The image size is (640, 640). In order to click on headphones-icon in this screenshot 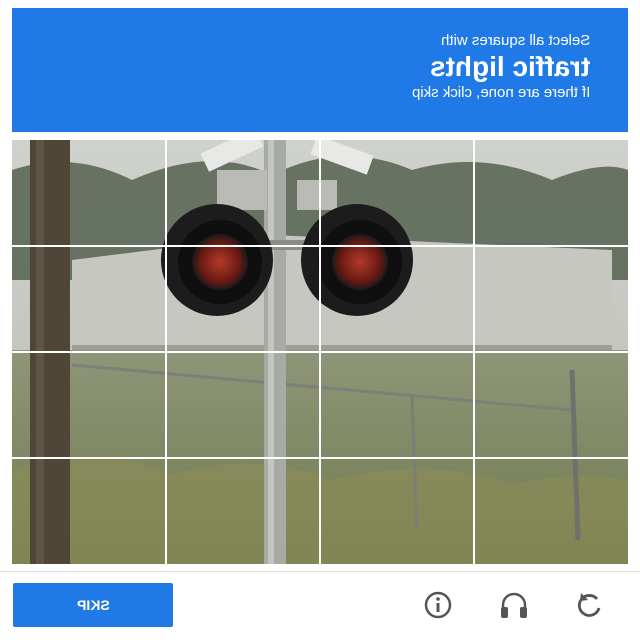, I will do `click(514, 605)`.